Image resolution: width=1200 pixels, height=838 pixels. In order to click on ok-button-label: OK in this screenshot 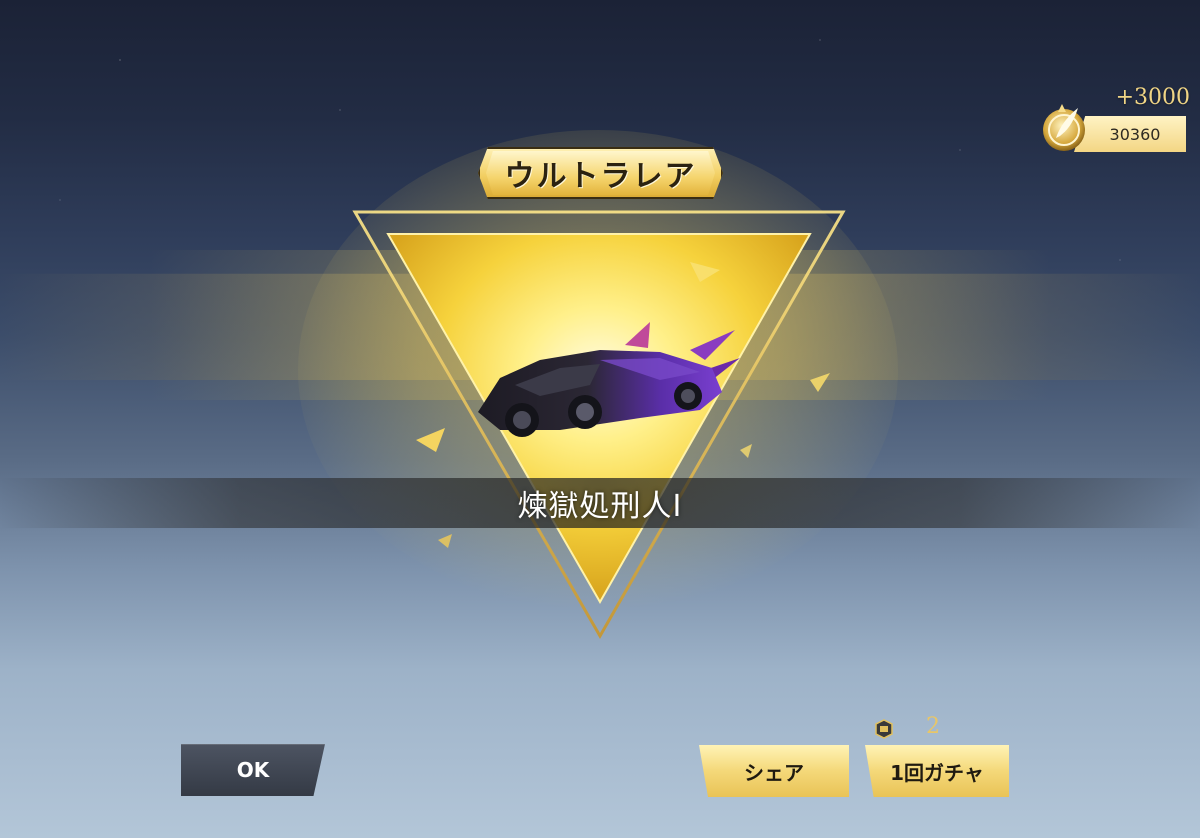, I will do `click(253, 770)`.